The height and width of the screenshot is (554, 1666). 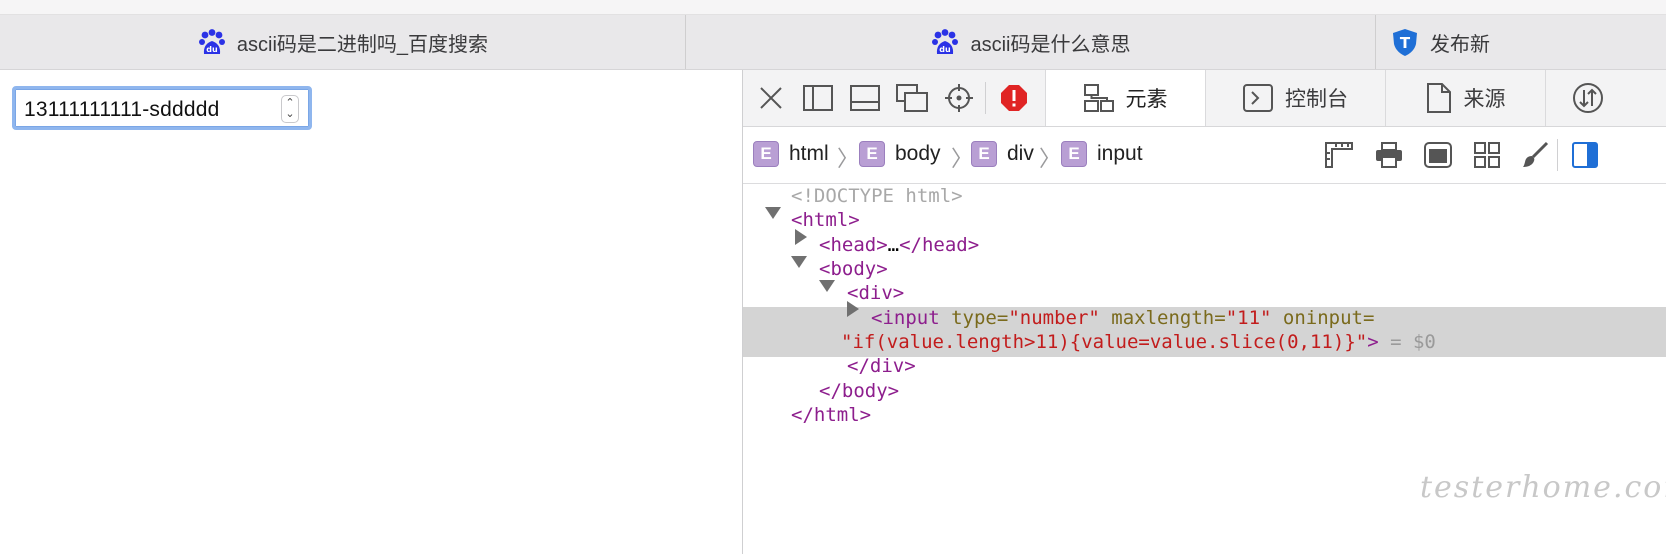 I want to click on breadcrumb-item-div: E div, so click(x=1002, y=154).